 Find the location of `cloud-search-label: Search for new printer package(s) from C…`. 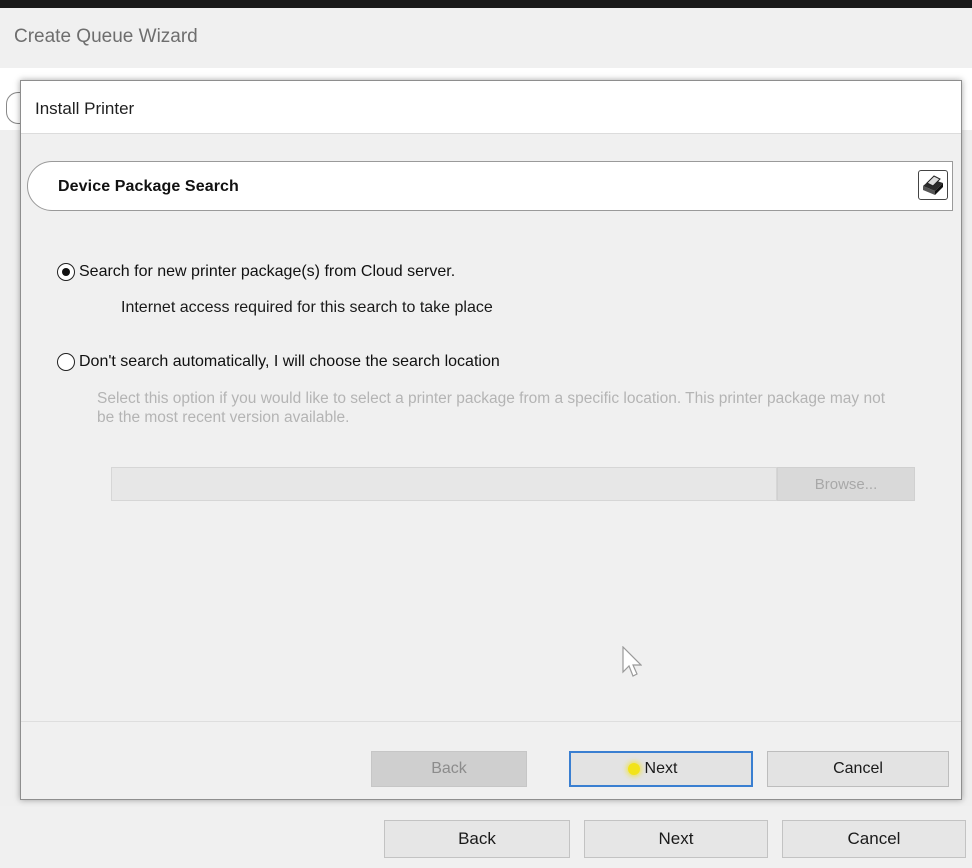

cloud-search-label: Search for new printer package(s) from C… is located at coordinates (267, 272).